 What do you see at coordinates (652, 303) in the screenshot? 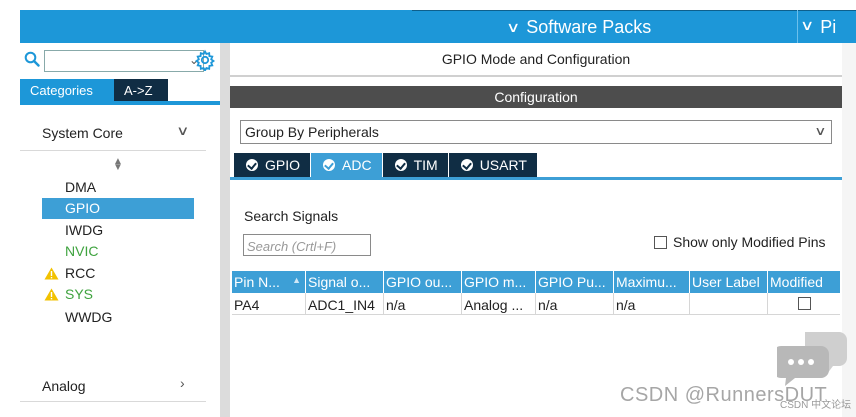
I see `cell-maximum: n/a` at bounding box center [652, 303].